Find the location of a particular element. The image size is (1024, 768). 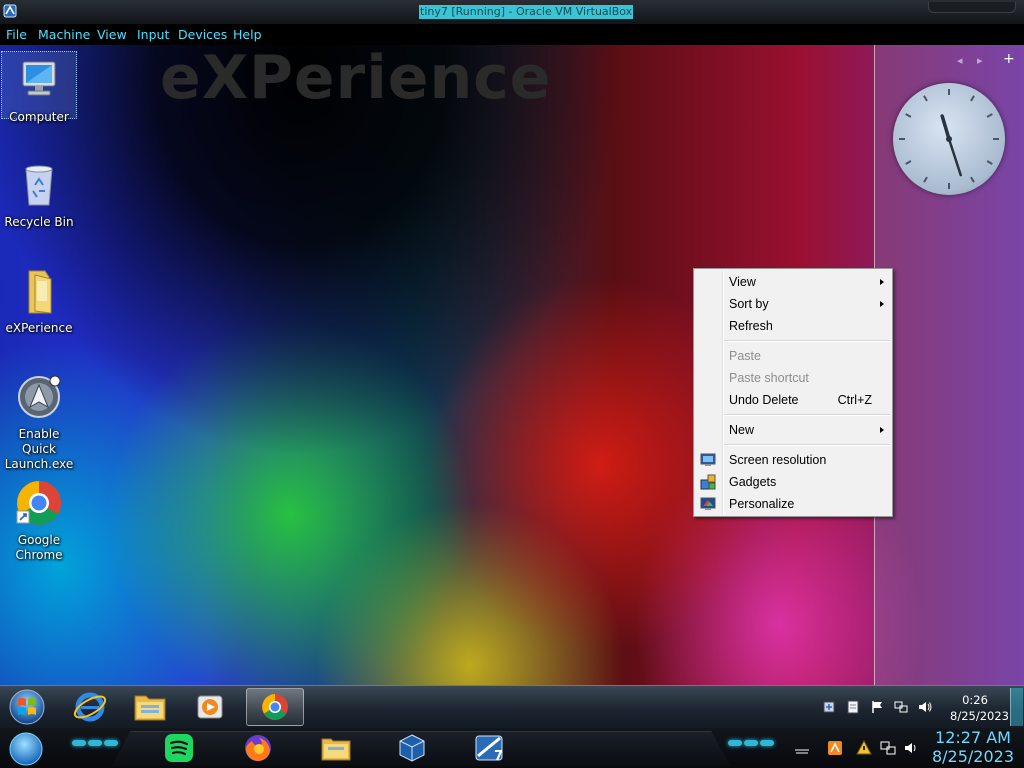

ctx-item-undo-delete: Undo Delete Ctrl+Z is located at coordinates (793, 400).